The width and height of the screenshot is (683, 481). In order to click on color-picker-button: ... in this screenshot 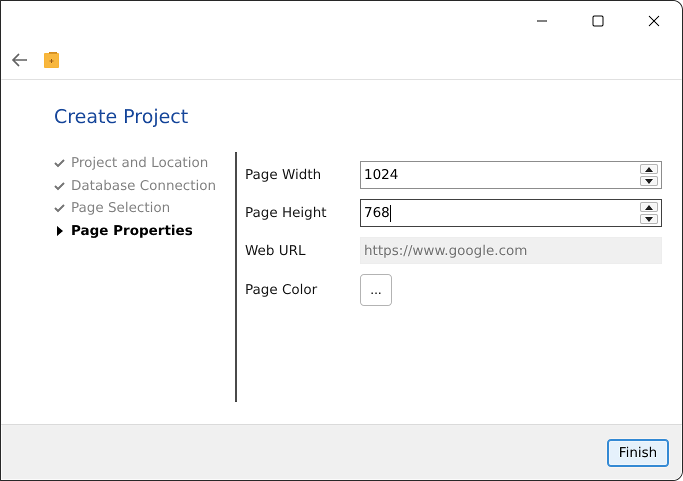, I will do `click(376, 290)`.